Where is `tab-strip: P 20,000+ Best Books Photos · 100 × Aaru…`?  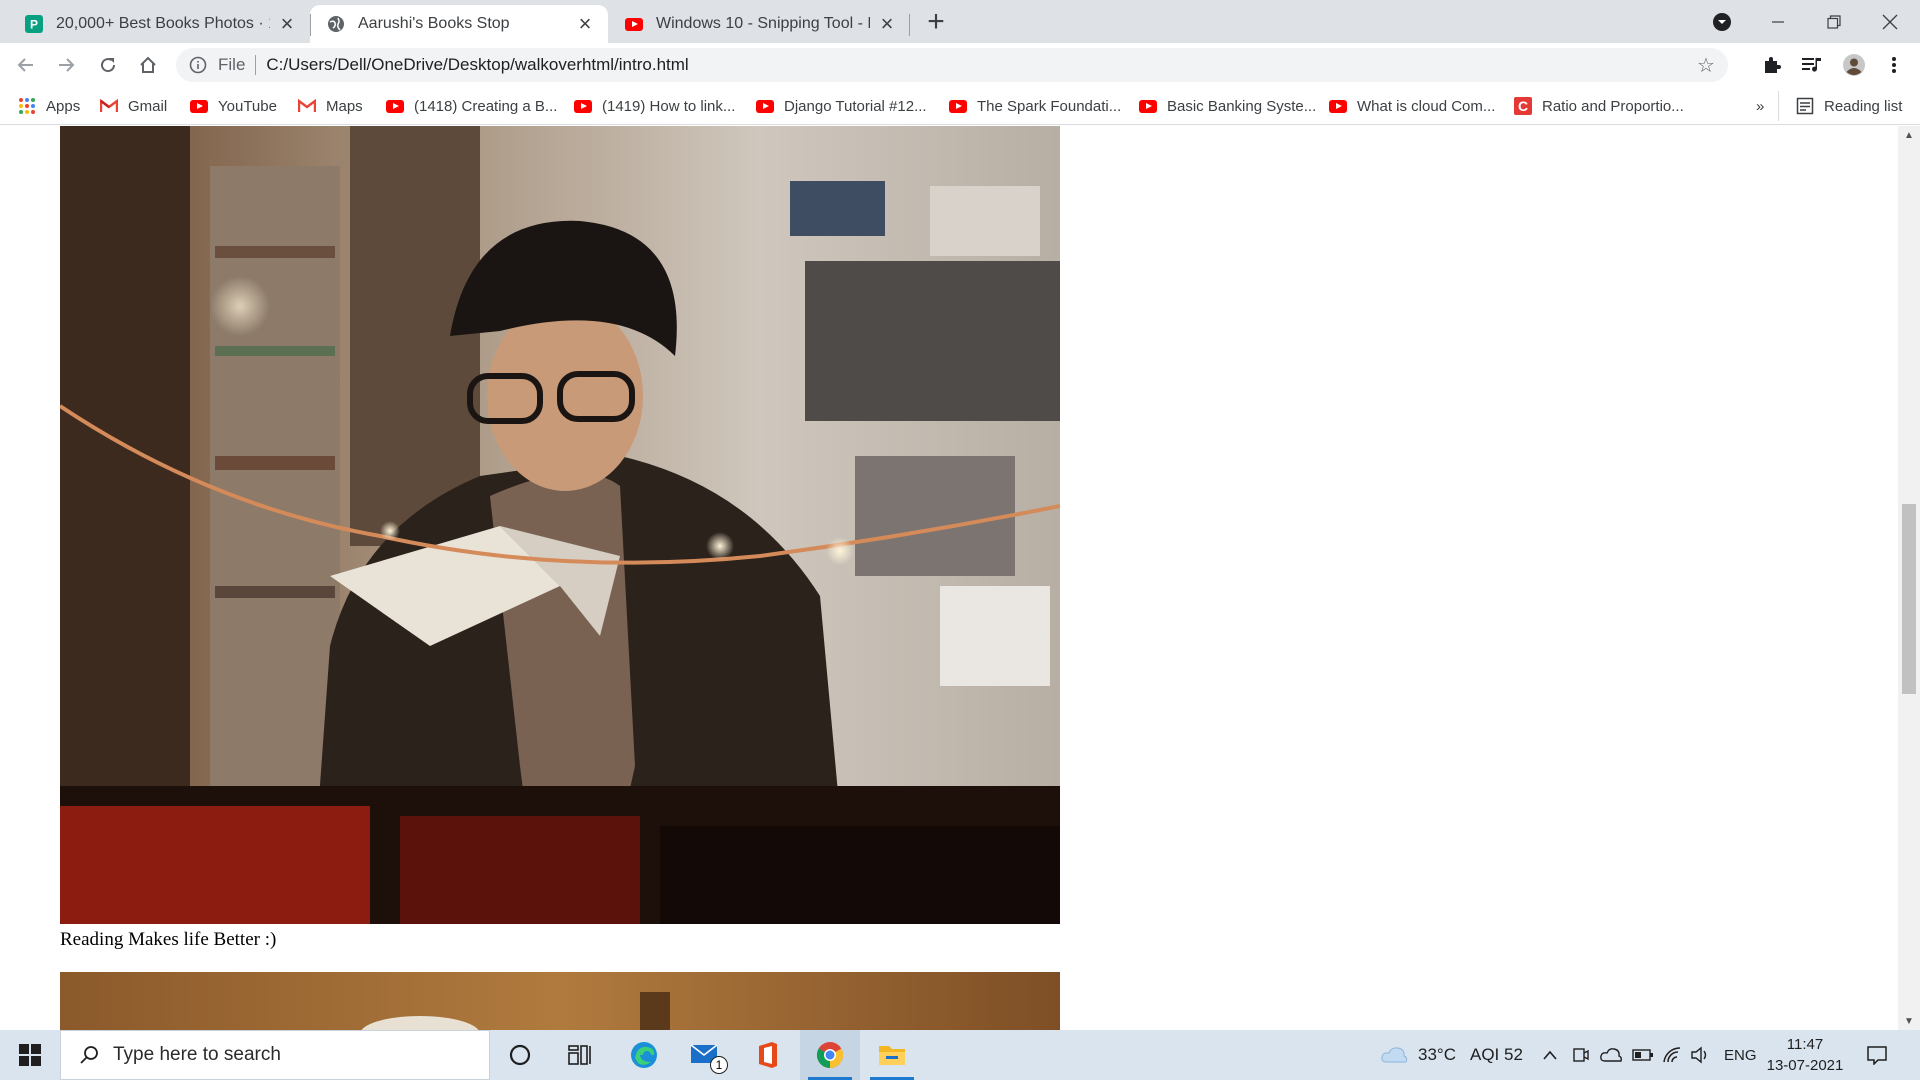 tab-strip: P 20,000+ Best Books Photos · 100 × Aaru… is located at coordinates (960, 21).